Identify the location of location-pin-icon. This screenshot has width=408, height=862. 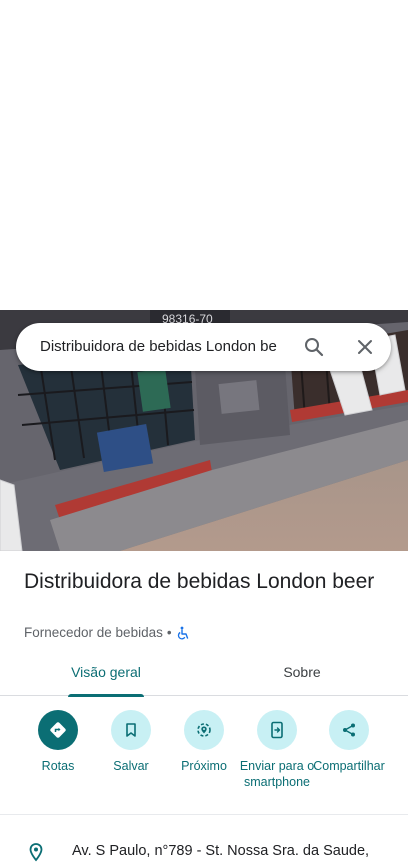
(36, 852).